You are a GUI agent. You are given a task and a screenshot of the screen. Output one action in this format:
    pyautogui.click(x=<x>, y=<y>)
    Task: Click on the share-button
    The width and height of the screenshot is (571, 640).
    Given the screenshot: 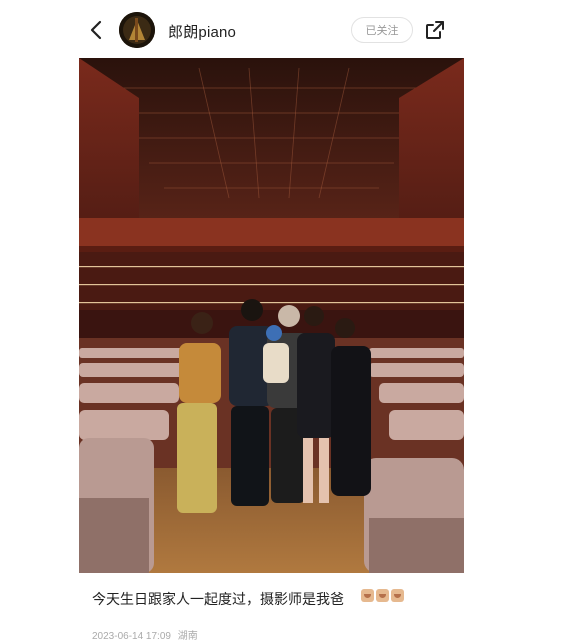 What is the action you would take?
    pyautogui.click(x=435, y=30)
    